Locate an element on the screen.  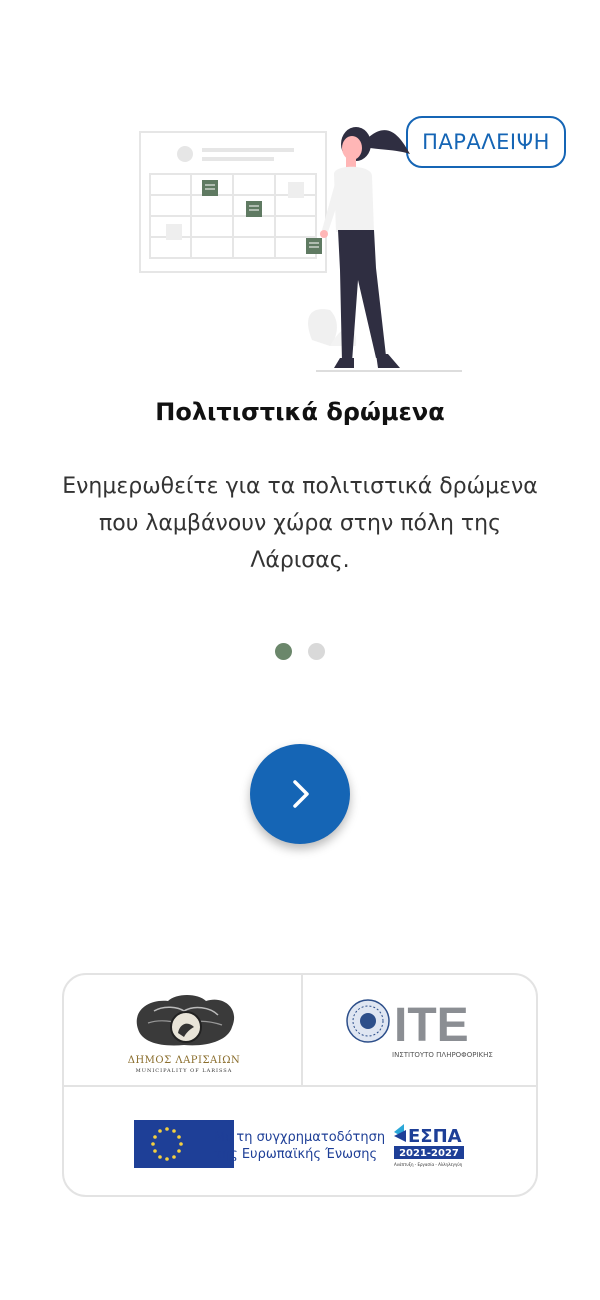
institute-emblem-icon: ΙΤΕ is located at coordinates (407, 1025).